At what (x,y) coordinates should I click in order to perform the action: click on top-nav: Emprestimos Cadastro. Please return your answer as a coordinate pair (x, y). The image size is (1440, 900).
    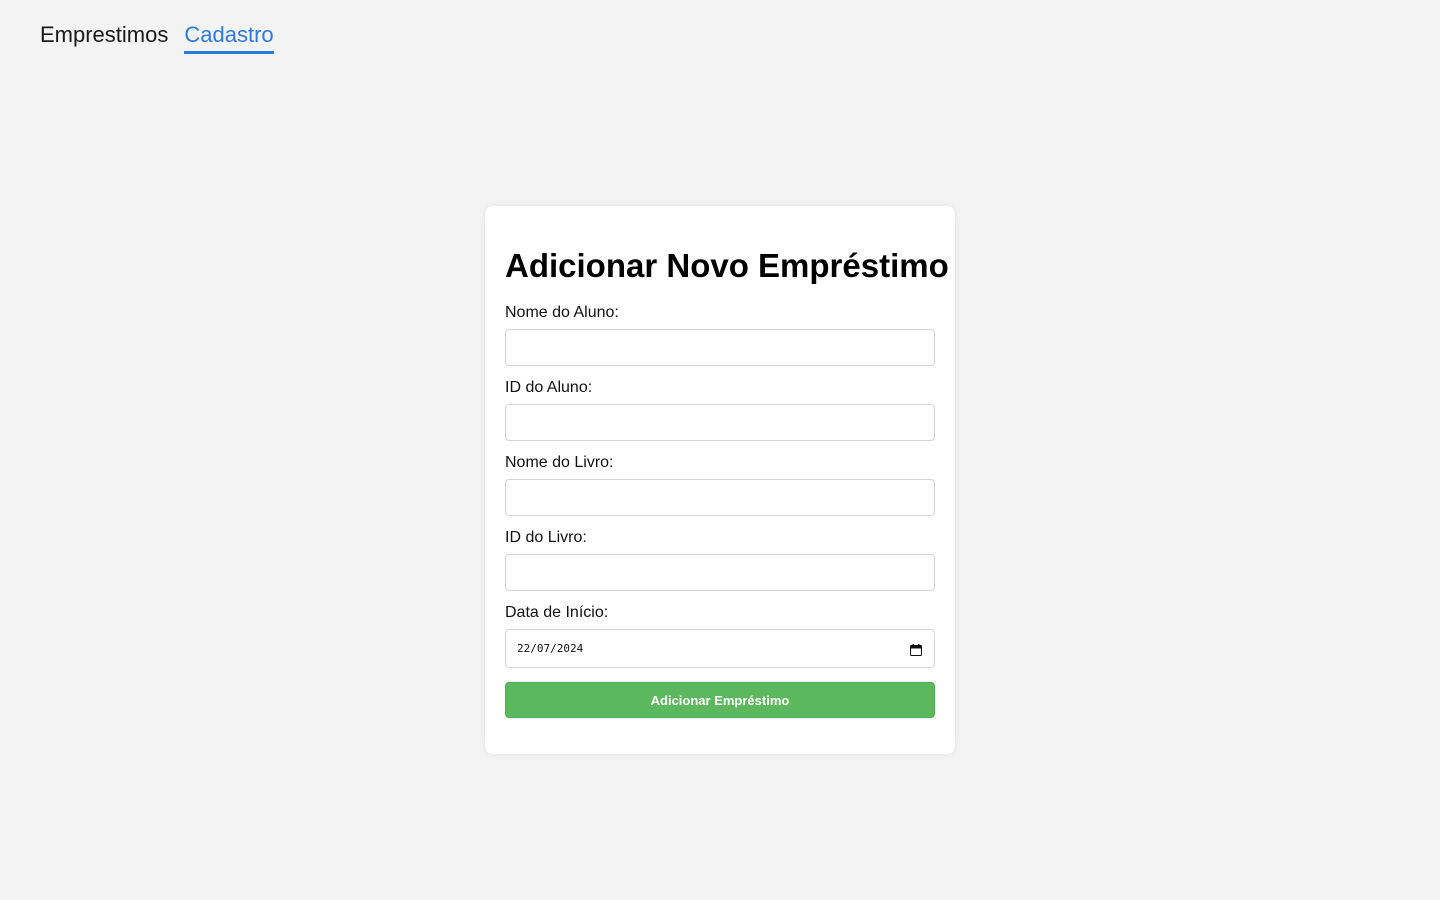
    Looking at the image, I should click on (165, 37).